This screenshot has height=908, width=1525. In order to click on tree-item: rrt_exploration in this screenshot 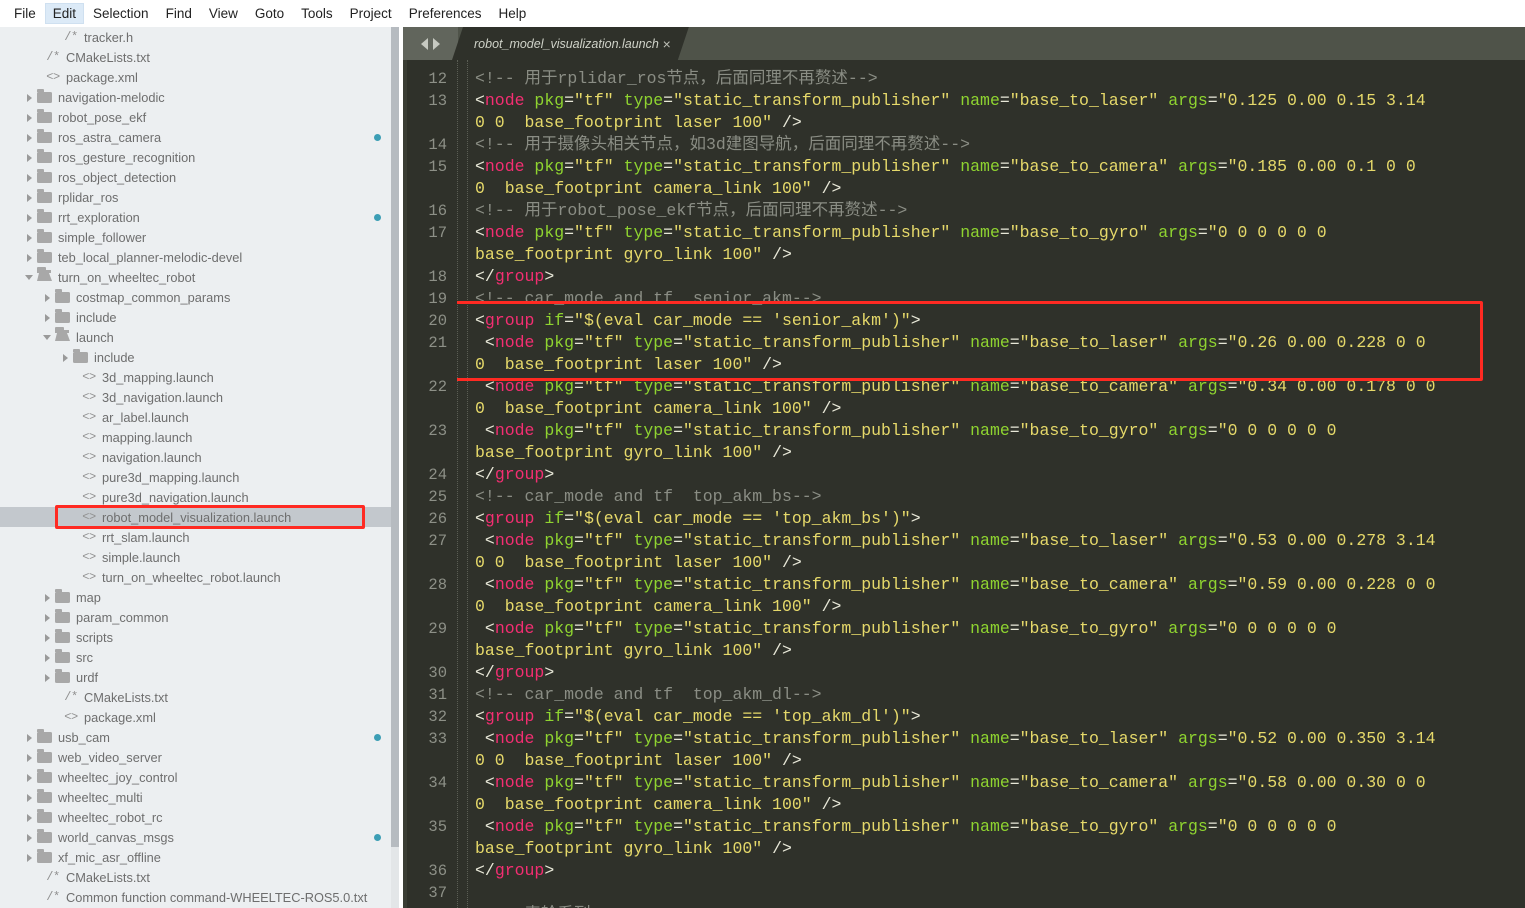, I will do `click(201, 217)`.